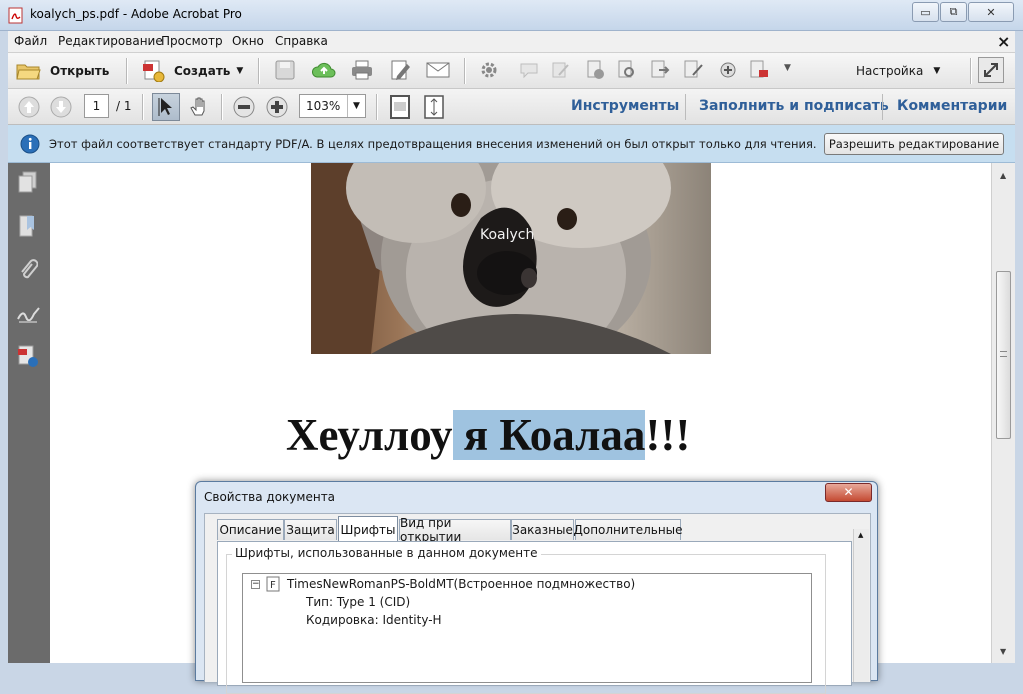 Image resolution: width=1023 pixels, height=694 pixels. I want to click on next-page-icon, so click(61, 107).